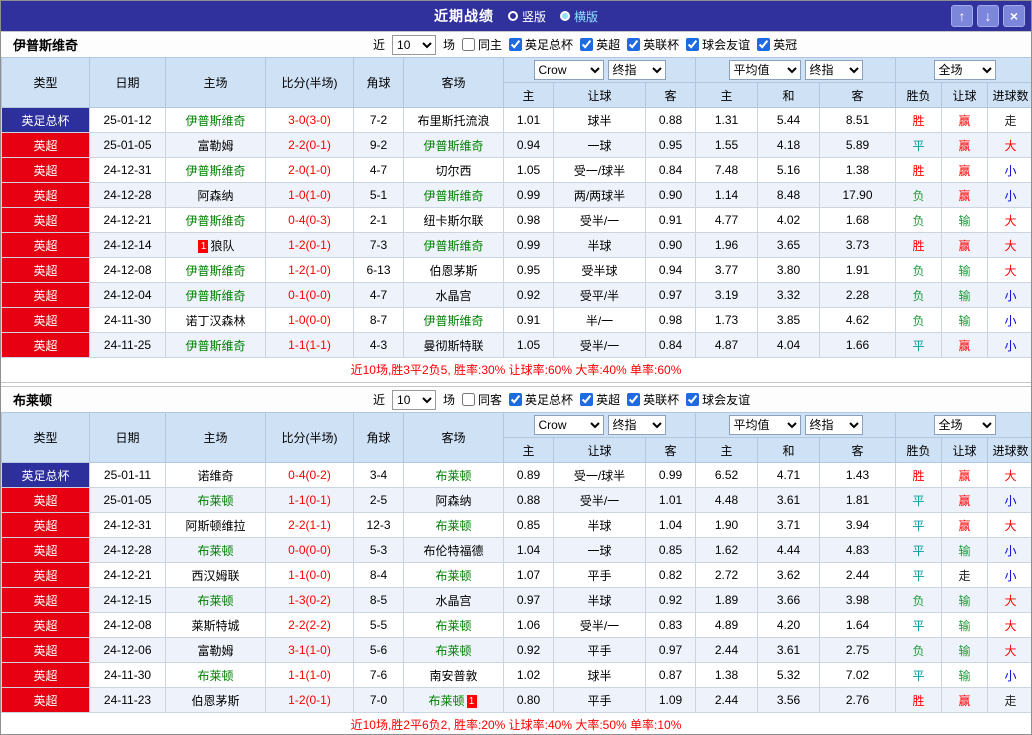 This screenshot has width=1032, height=735. Describe the element at coordinates (449, 45) in the screenshot. I see `games-label: 场` at that location.